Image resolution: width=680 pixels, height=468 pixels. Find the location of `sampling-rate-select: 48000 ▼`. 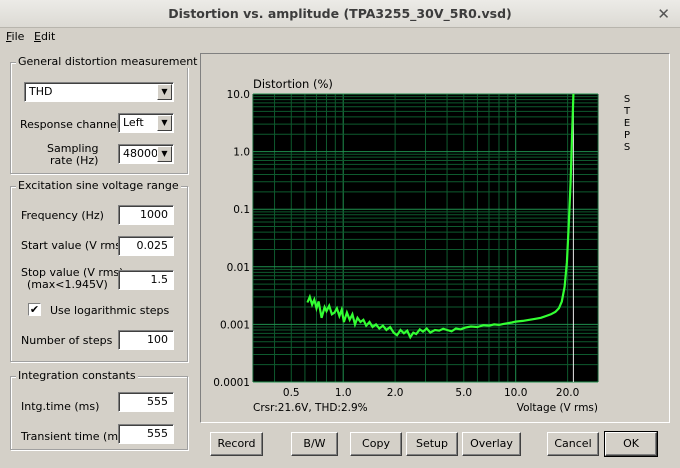

sampling-rate-select: 48000 ▼ is located at coordinates (146, 154).